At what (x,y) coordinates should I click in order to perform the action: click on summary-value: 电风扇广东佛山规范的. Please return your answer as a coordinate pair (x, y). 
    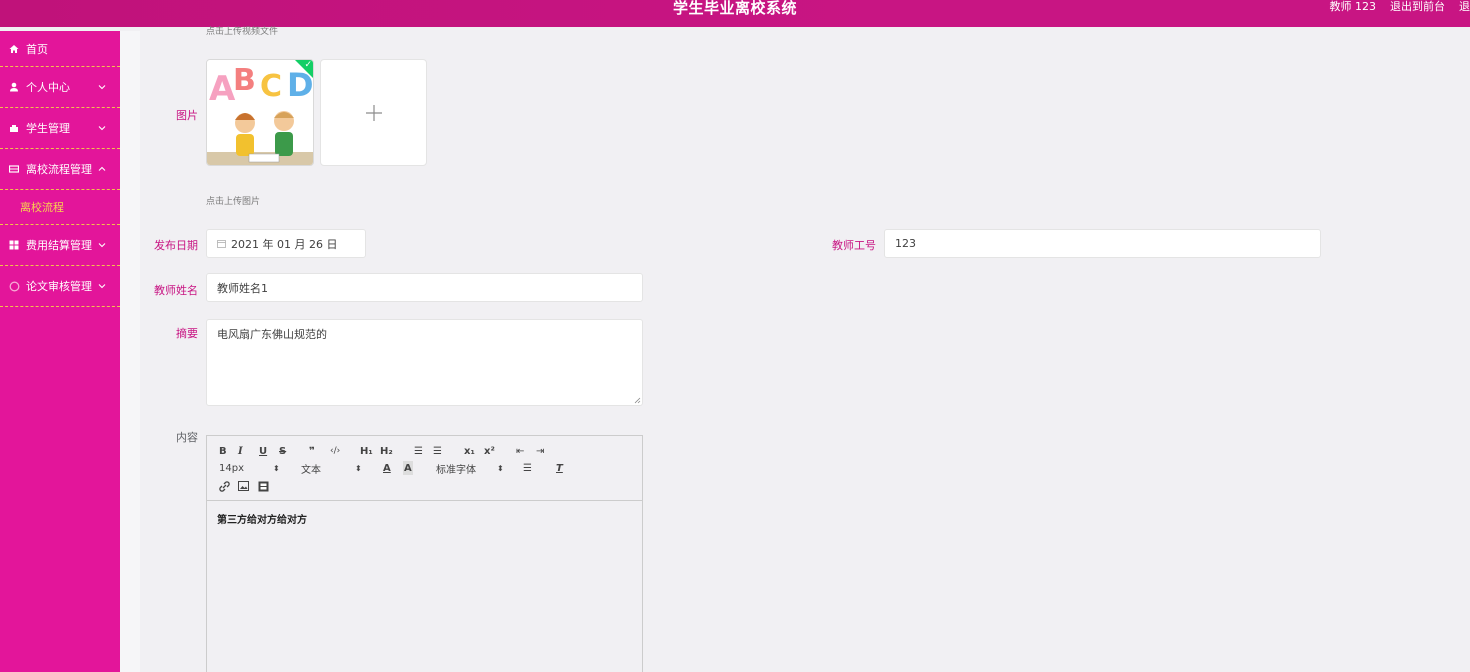
    Looking at the image, I should click on (272, 334).